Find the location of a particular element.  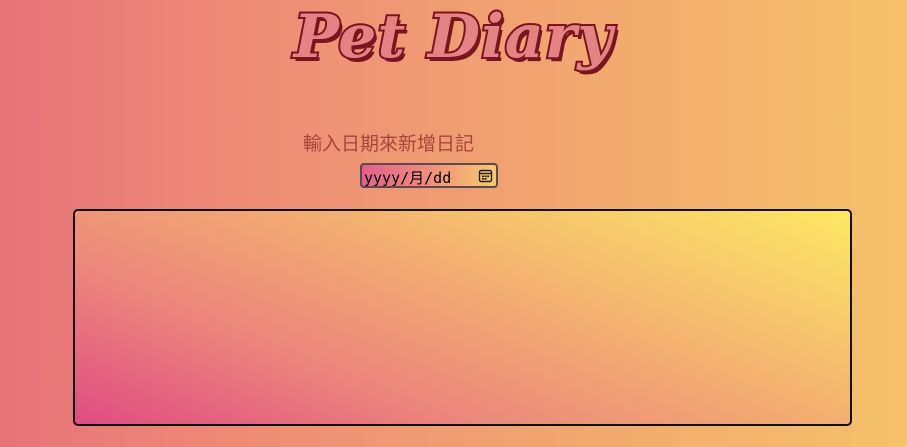

page-title: Pet Diary is located at coordinates (453, 37).